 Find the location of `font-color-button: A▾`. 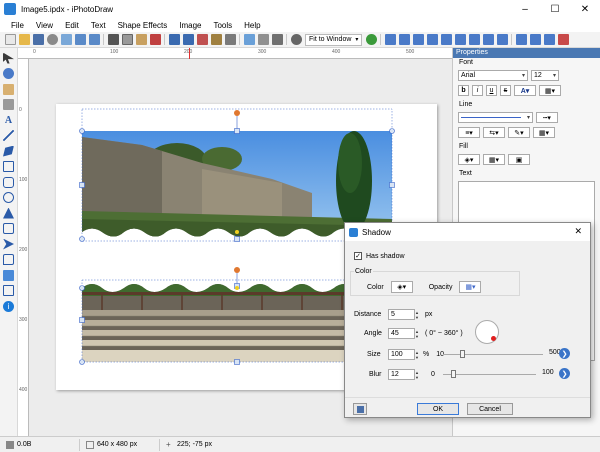

font-color-button: A▾ is located at coordinates (525, 90).